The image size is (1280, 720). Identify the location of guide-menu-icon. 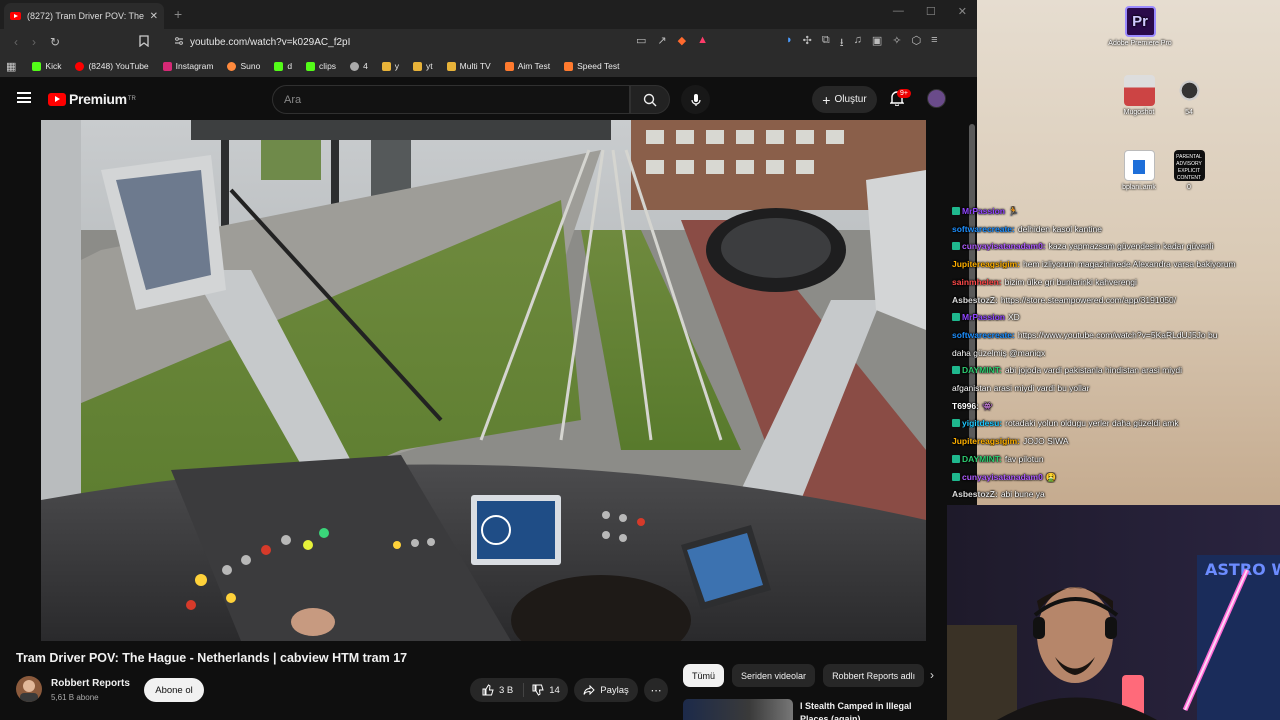
(24, 97).